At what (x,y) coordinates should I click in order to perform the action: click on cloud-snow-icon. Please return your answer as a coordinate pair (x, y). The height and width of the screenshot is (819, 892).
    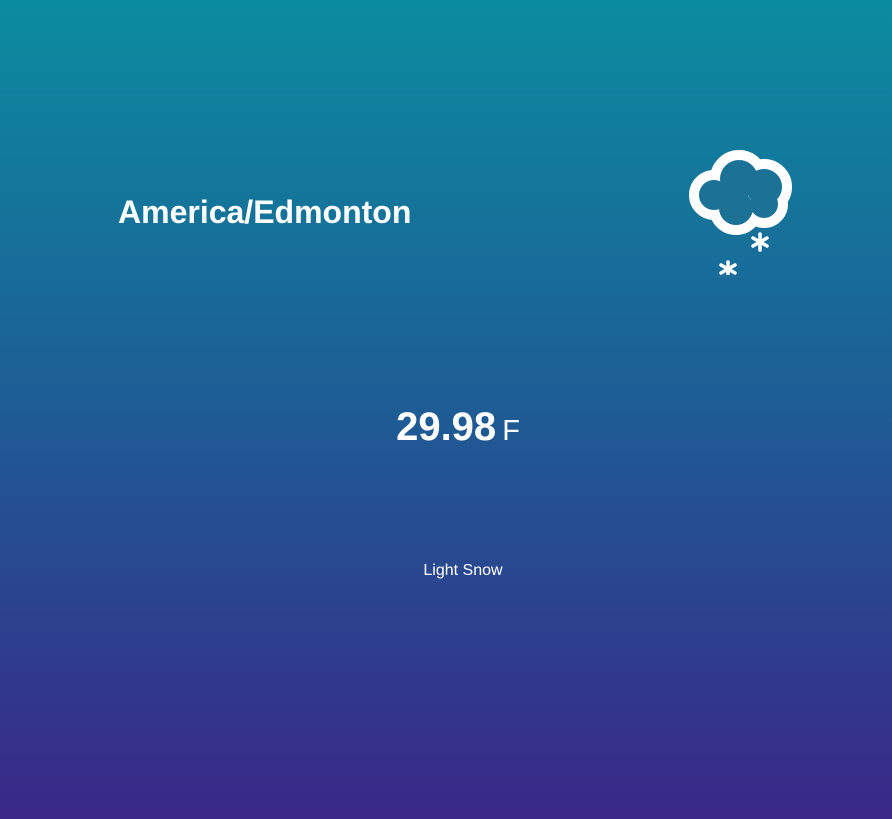
    Looking at the image, I should click on (743, 212).